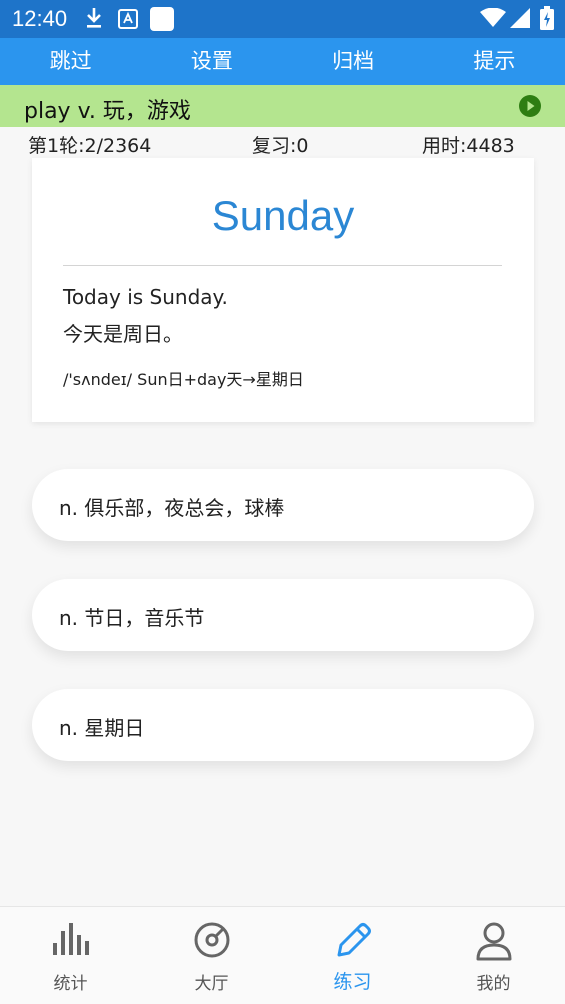 Image resolution: width=565 pixels, height=1004 pixels. I want to click on battery-icon, so click(547, 18).